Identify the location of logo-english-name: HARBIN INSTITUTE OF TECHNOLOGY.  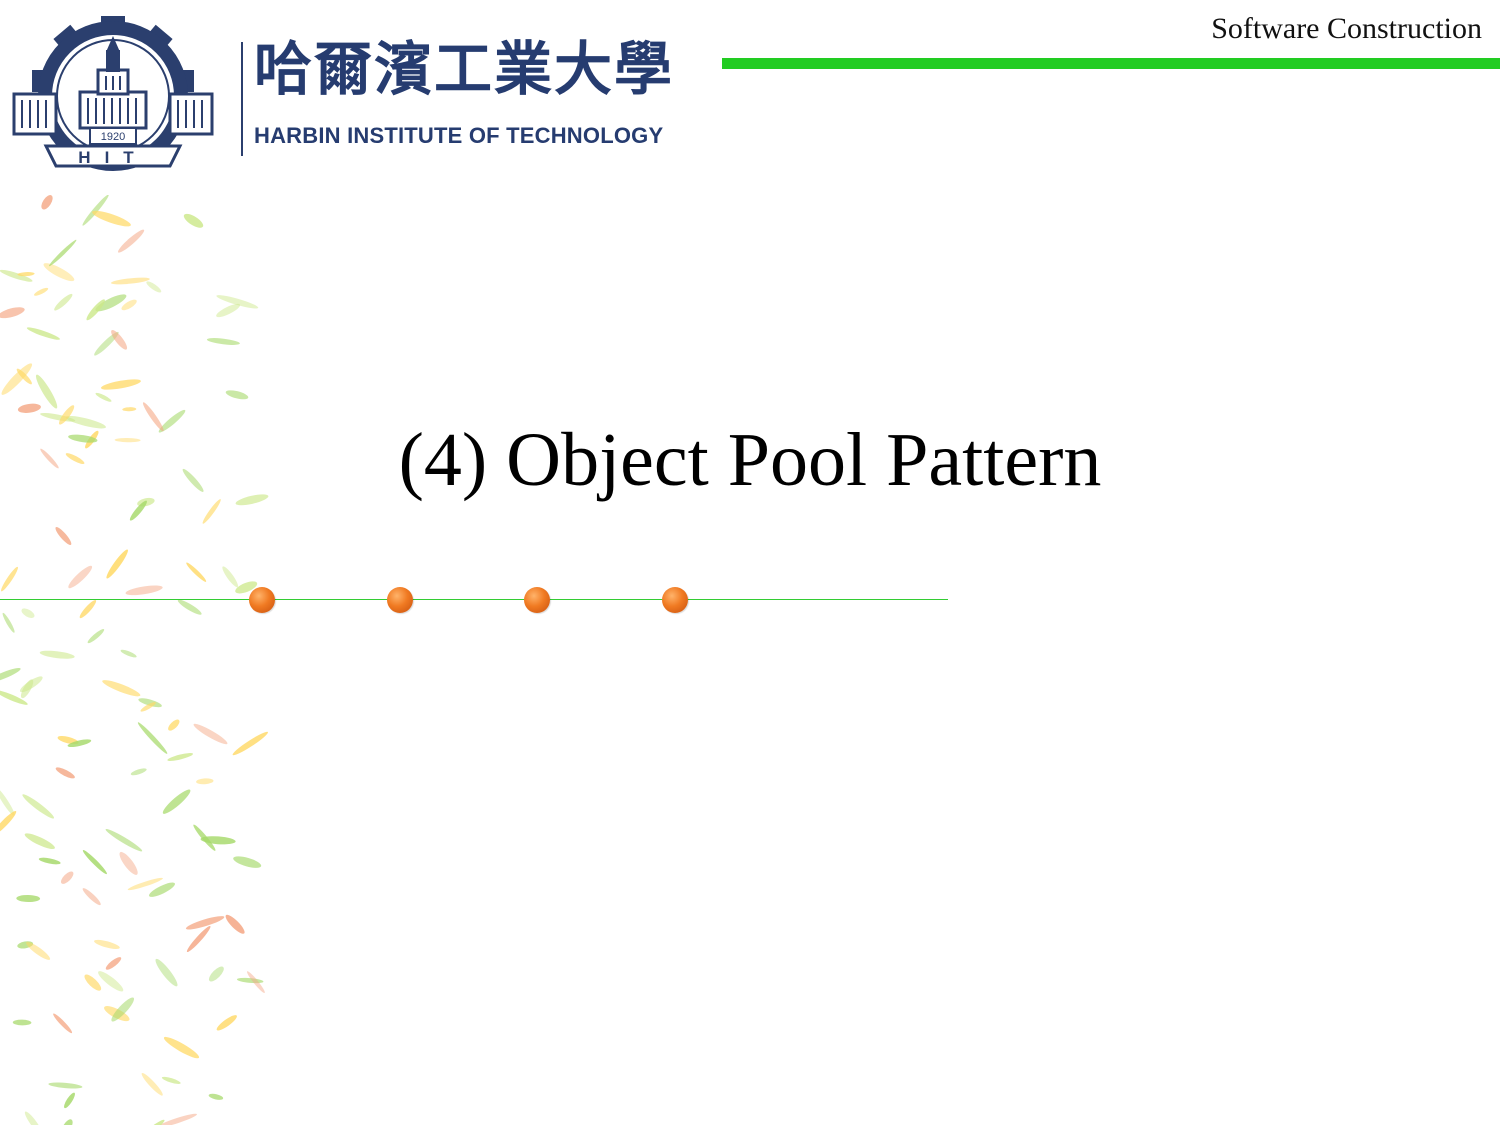
(459, 135).